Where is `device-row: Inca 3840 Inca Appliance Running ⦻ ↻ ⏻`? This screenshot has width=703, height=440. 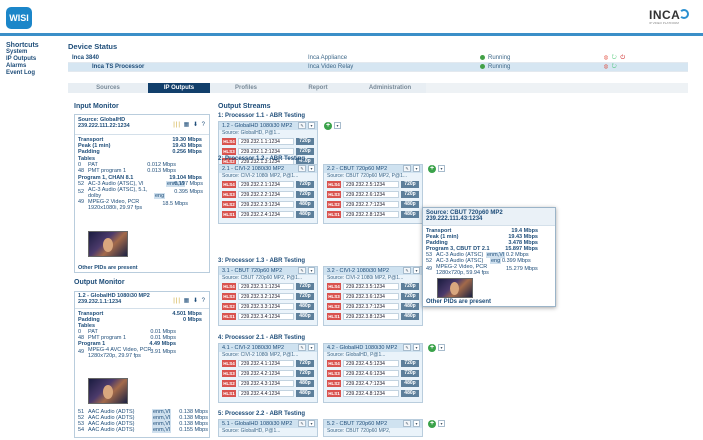 device-row: Inca 3840 Inca Appliance Running ⦻ ↻ ⏻ is located at coordinates (378, 58).